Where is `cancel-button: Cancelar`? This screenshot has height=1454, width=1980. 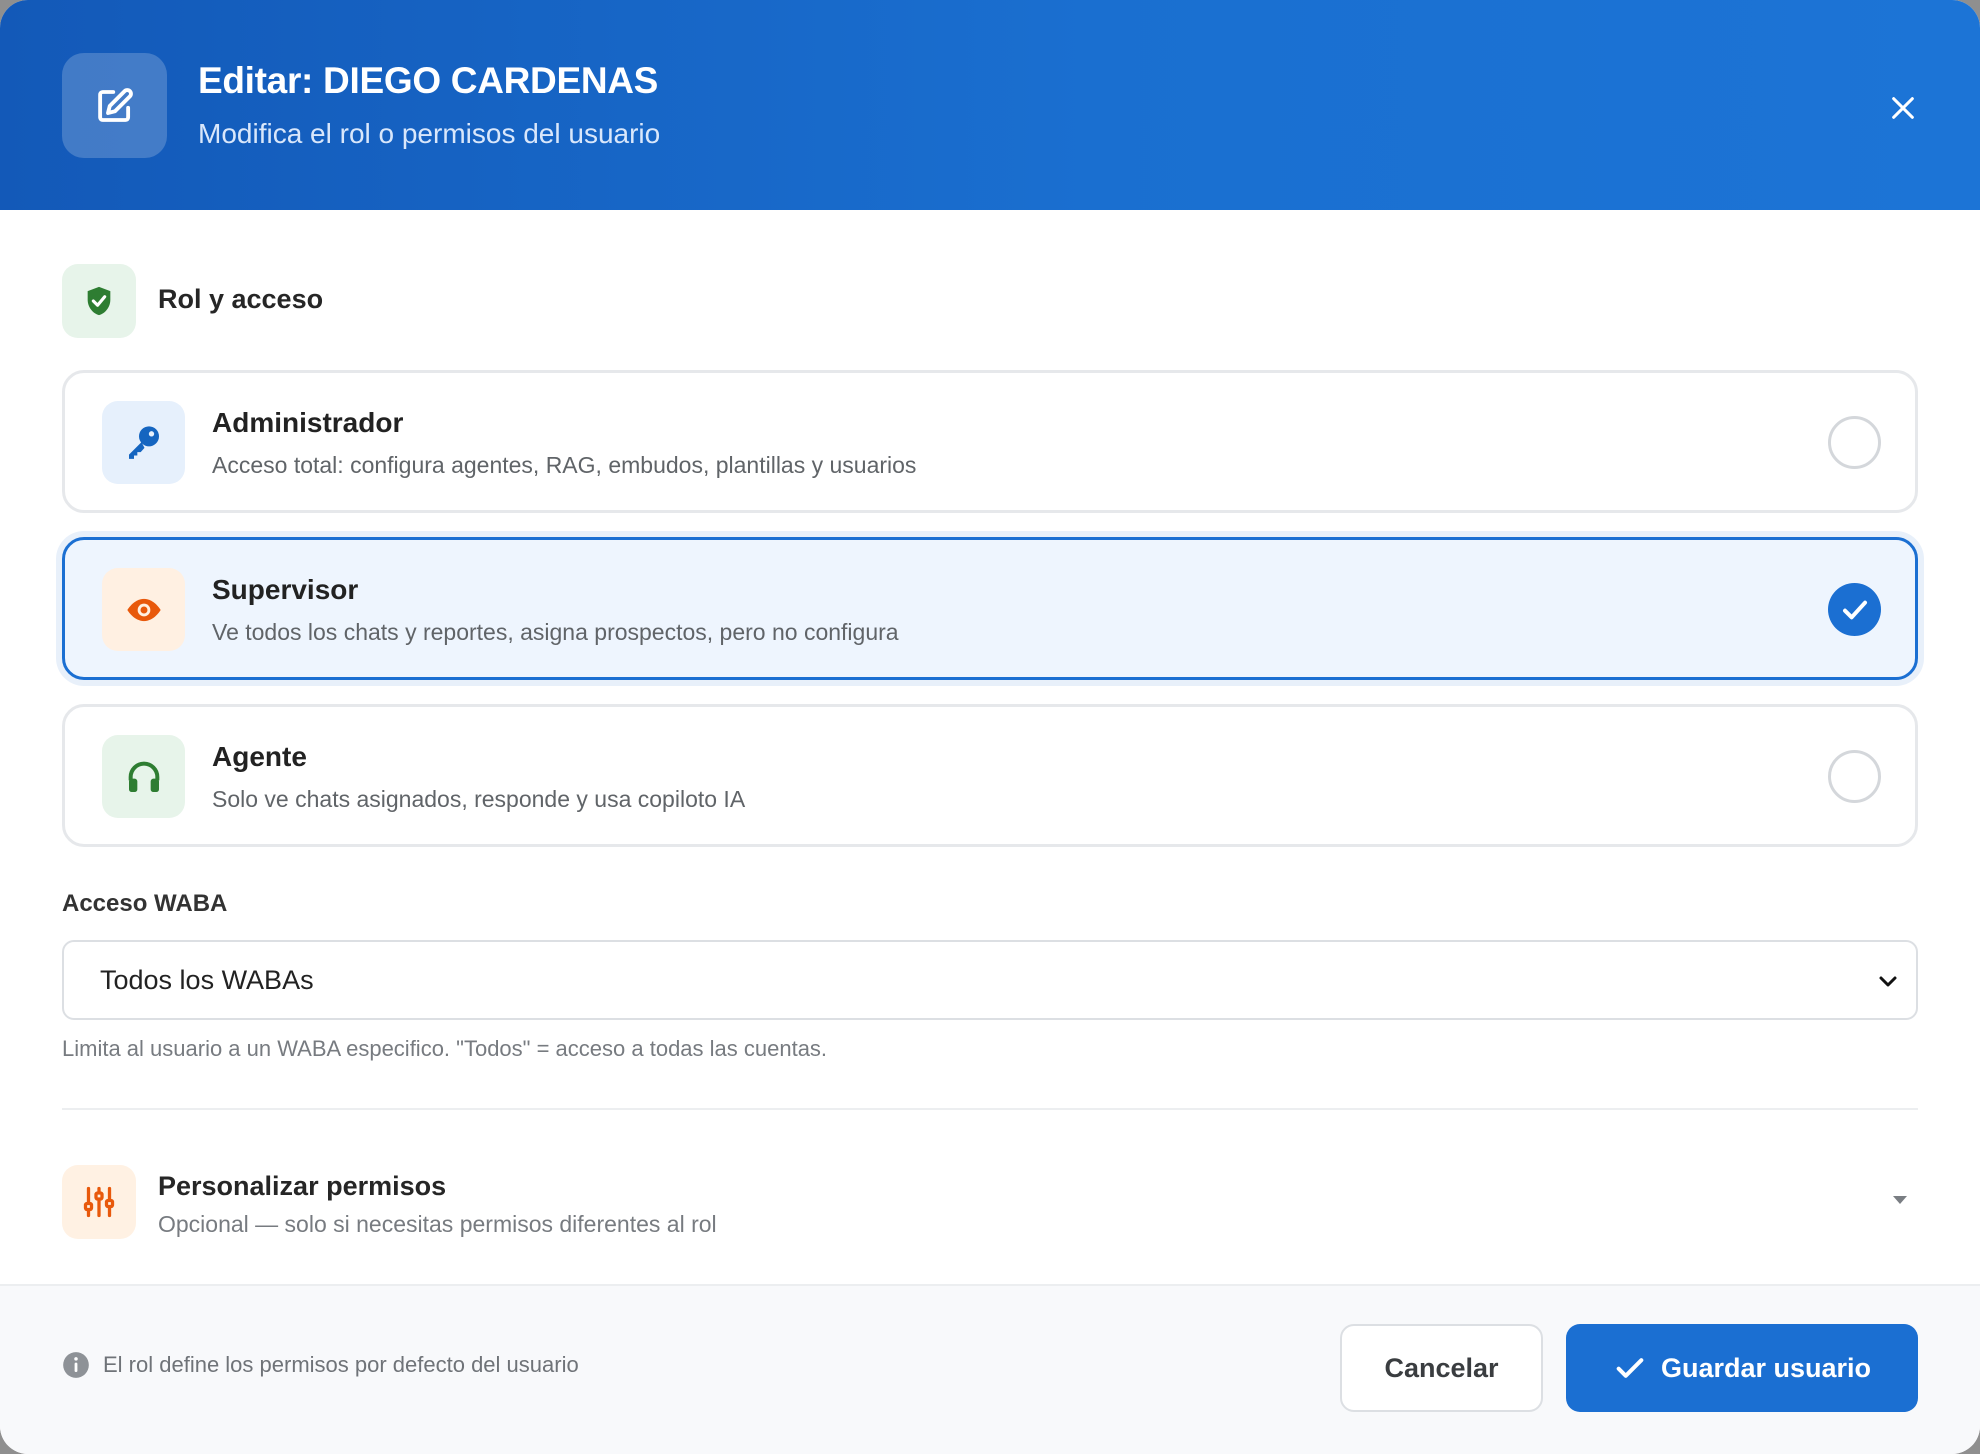
cancel-button: Cancelar is located at coordinates (1441, 1368).